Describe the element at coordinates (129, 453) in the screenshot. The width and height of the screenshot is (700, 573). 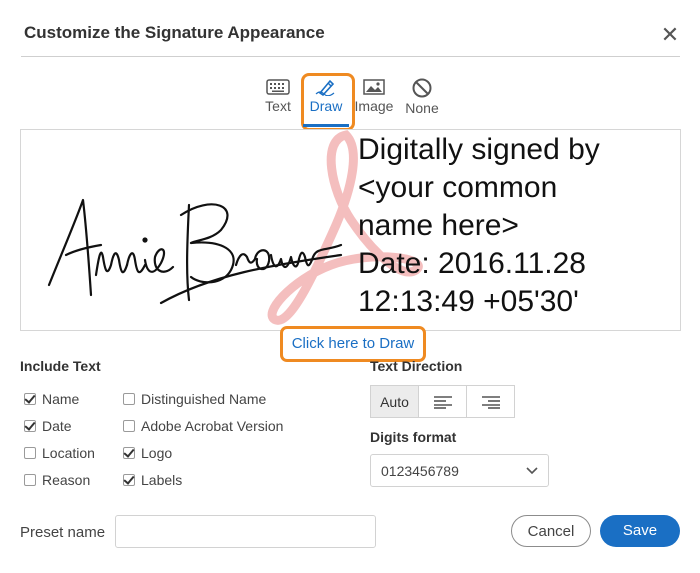
I see `checkbox-logo-box` at that location.